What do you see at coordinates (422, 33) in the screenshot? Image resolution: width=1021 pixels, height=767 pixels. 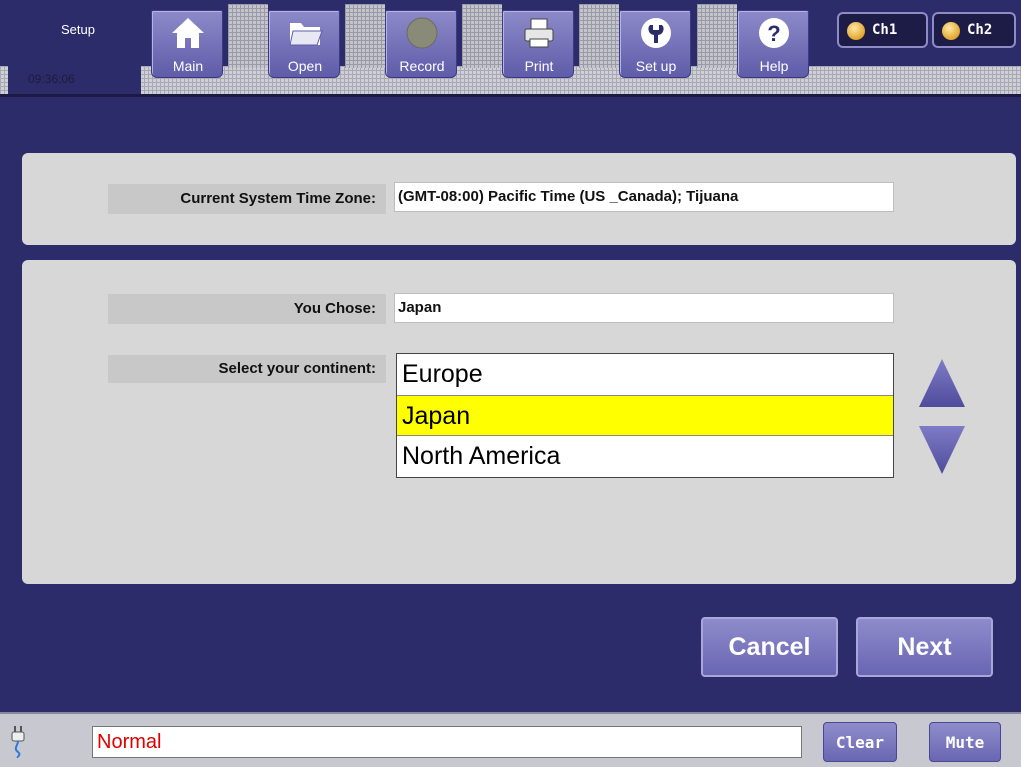 I see `record-icon` at bounding box center [422, 33].